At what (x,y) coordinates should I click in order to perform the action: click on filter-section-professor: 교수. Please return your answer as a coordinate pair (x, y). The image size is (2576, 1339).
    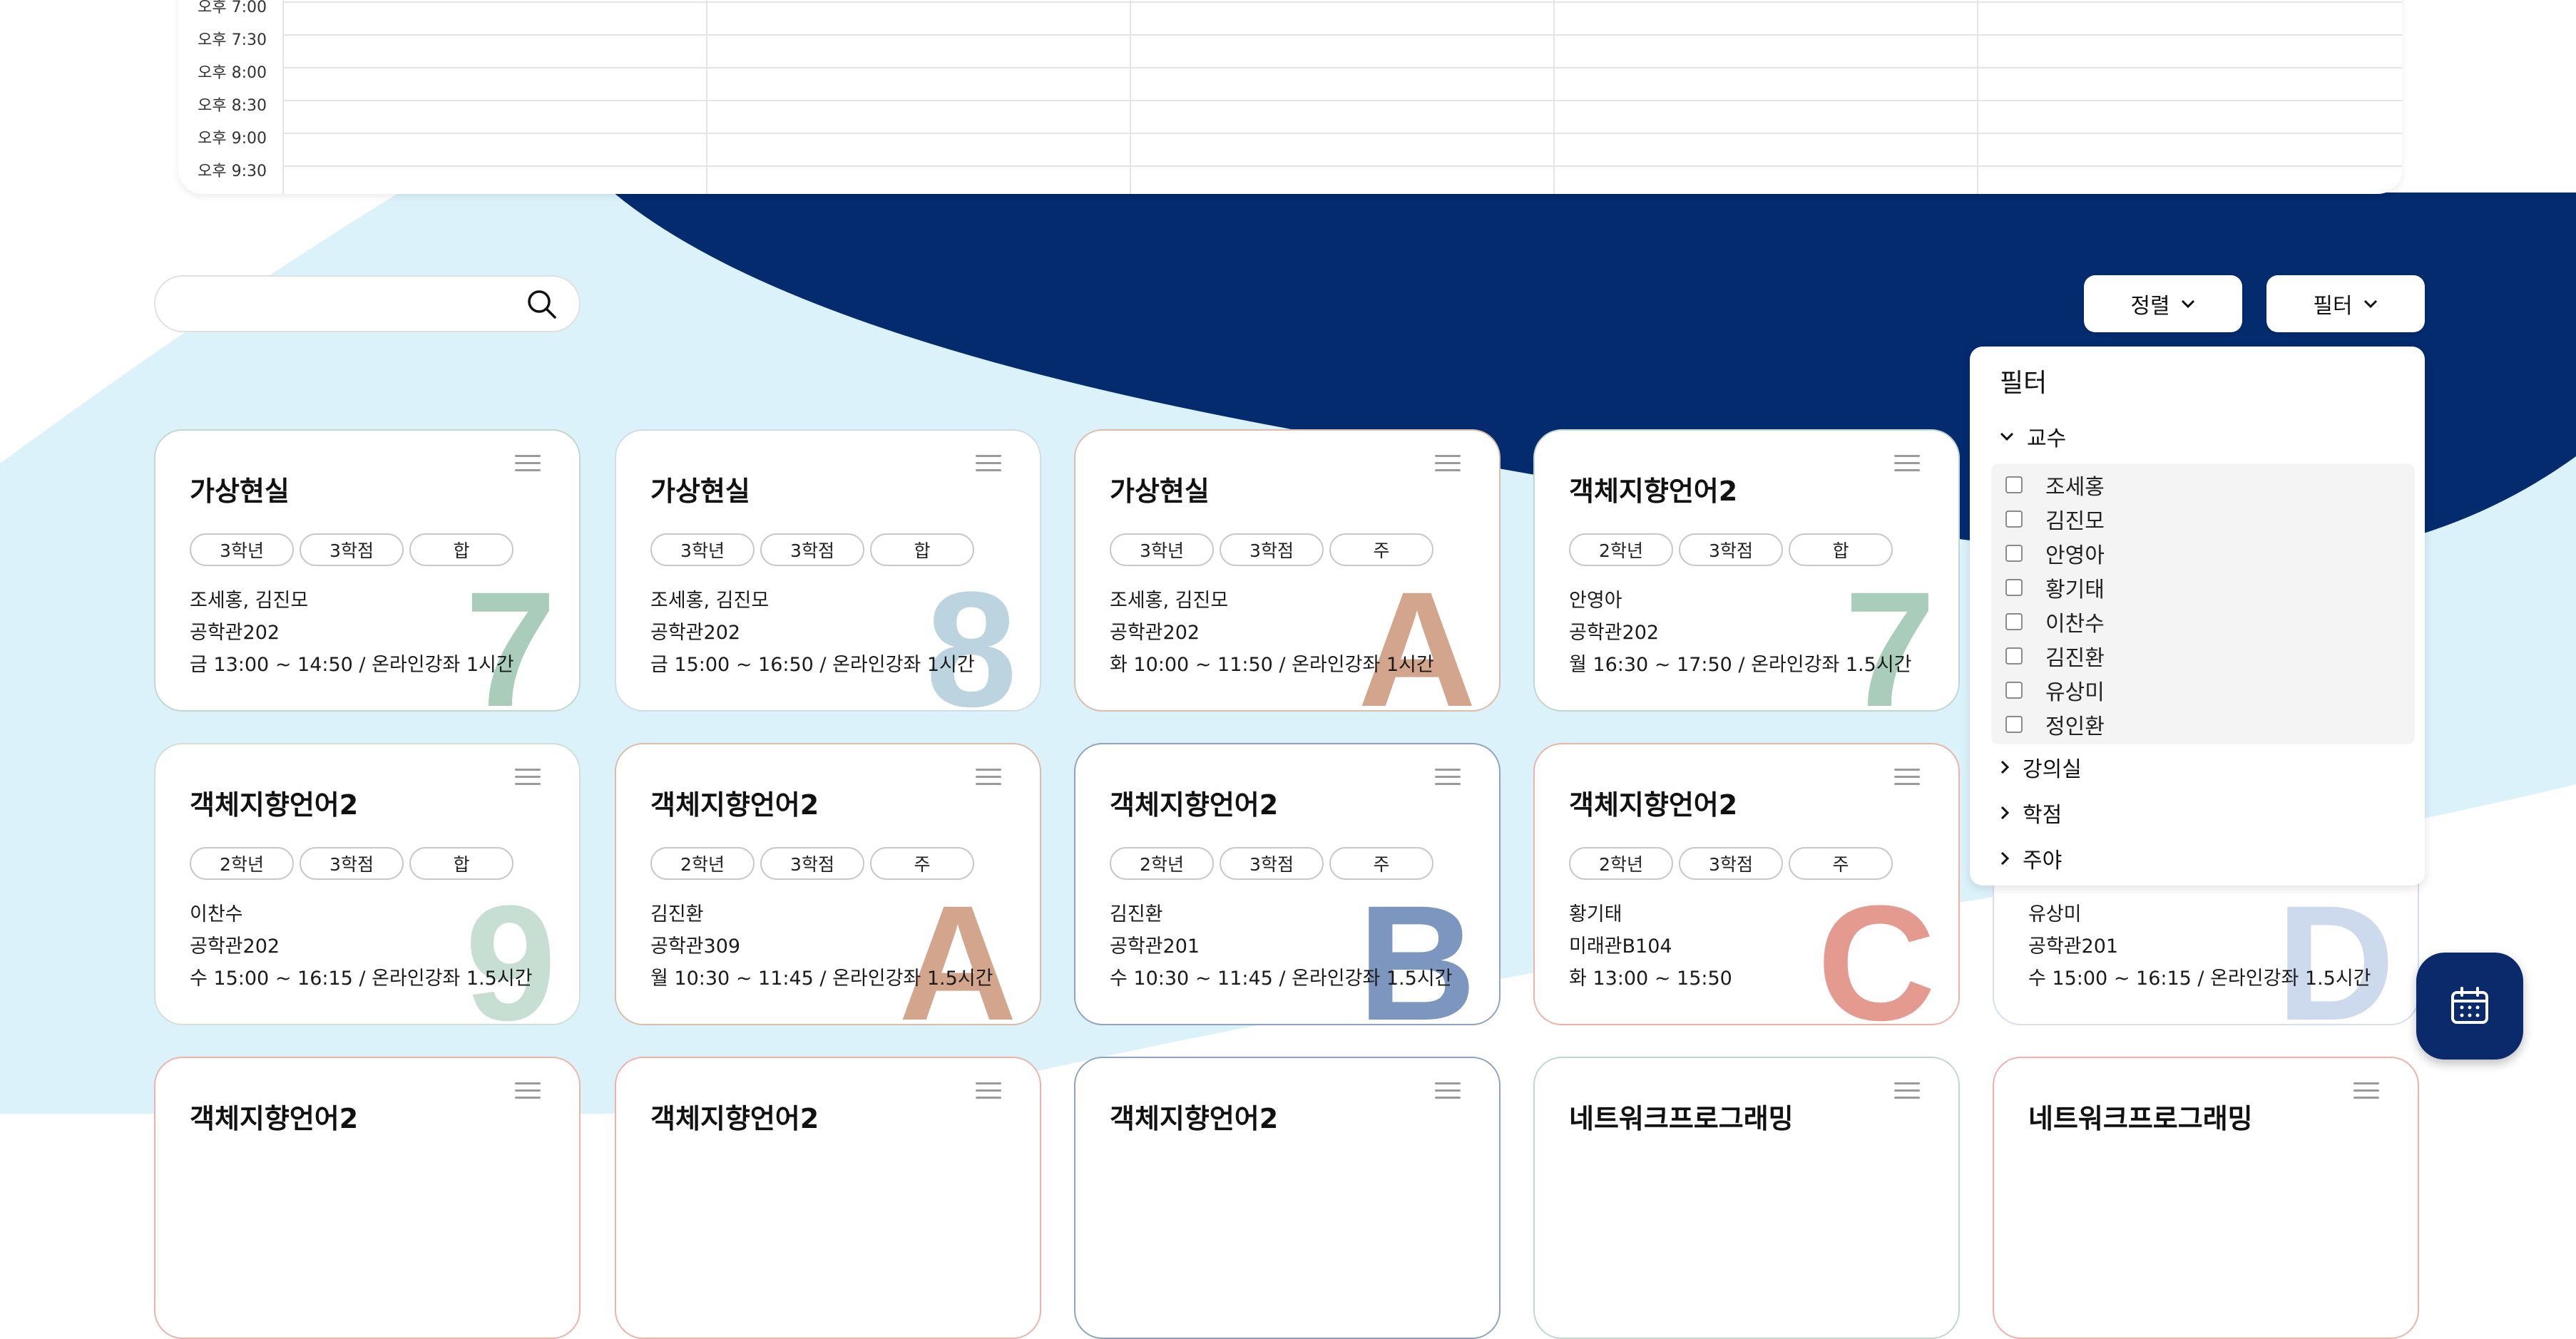
    Looking at the image, I should click on (2033, 436).